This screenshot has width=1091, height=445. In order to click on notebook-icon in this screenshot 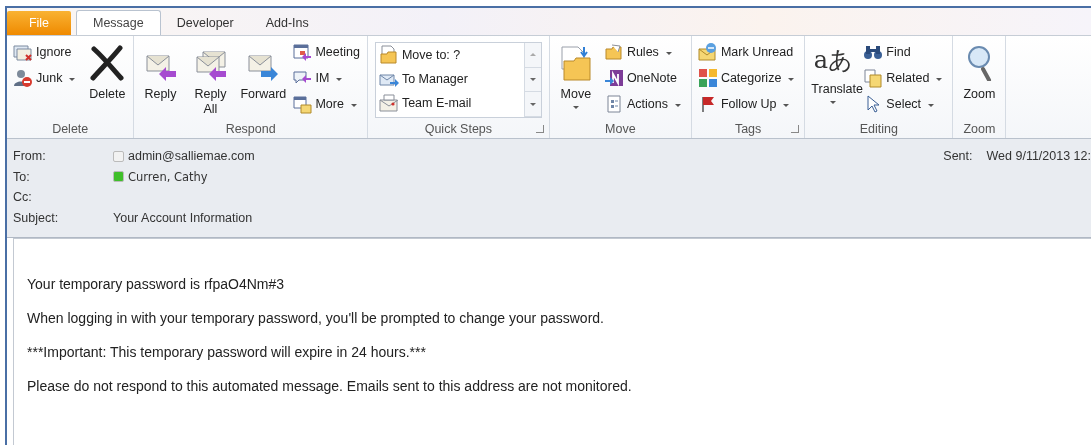, I will do `click(613, 78)`.